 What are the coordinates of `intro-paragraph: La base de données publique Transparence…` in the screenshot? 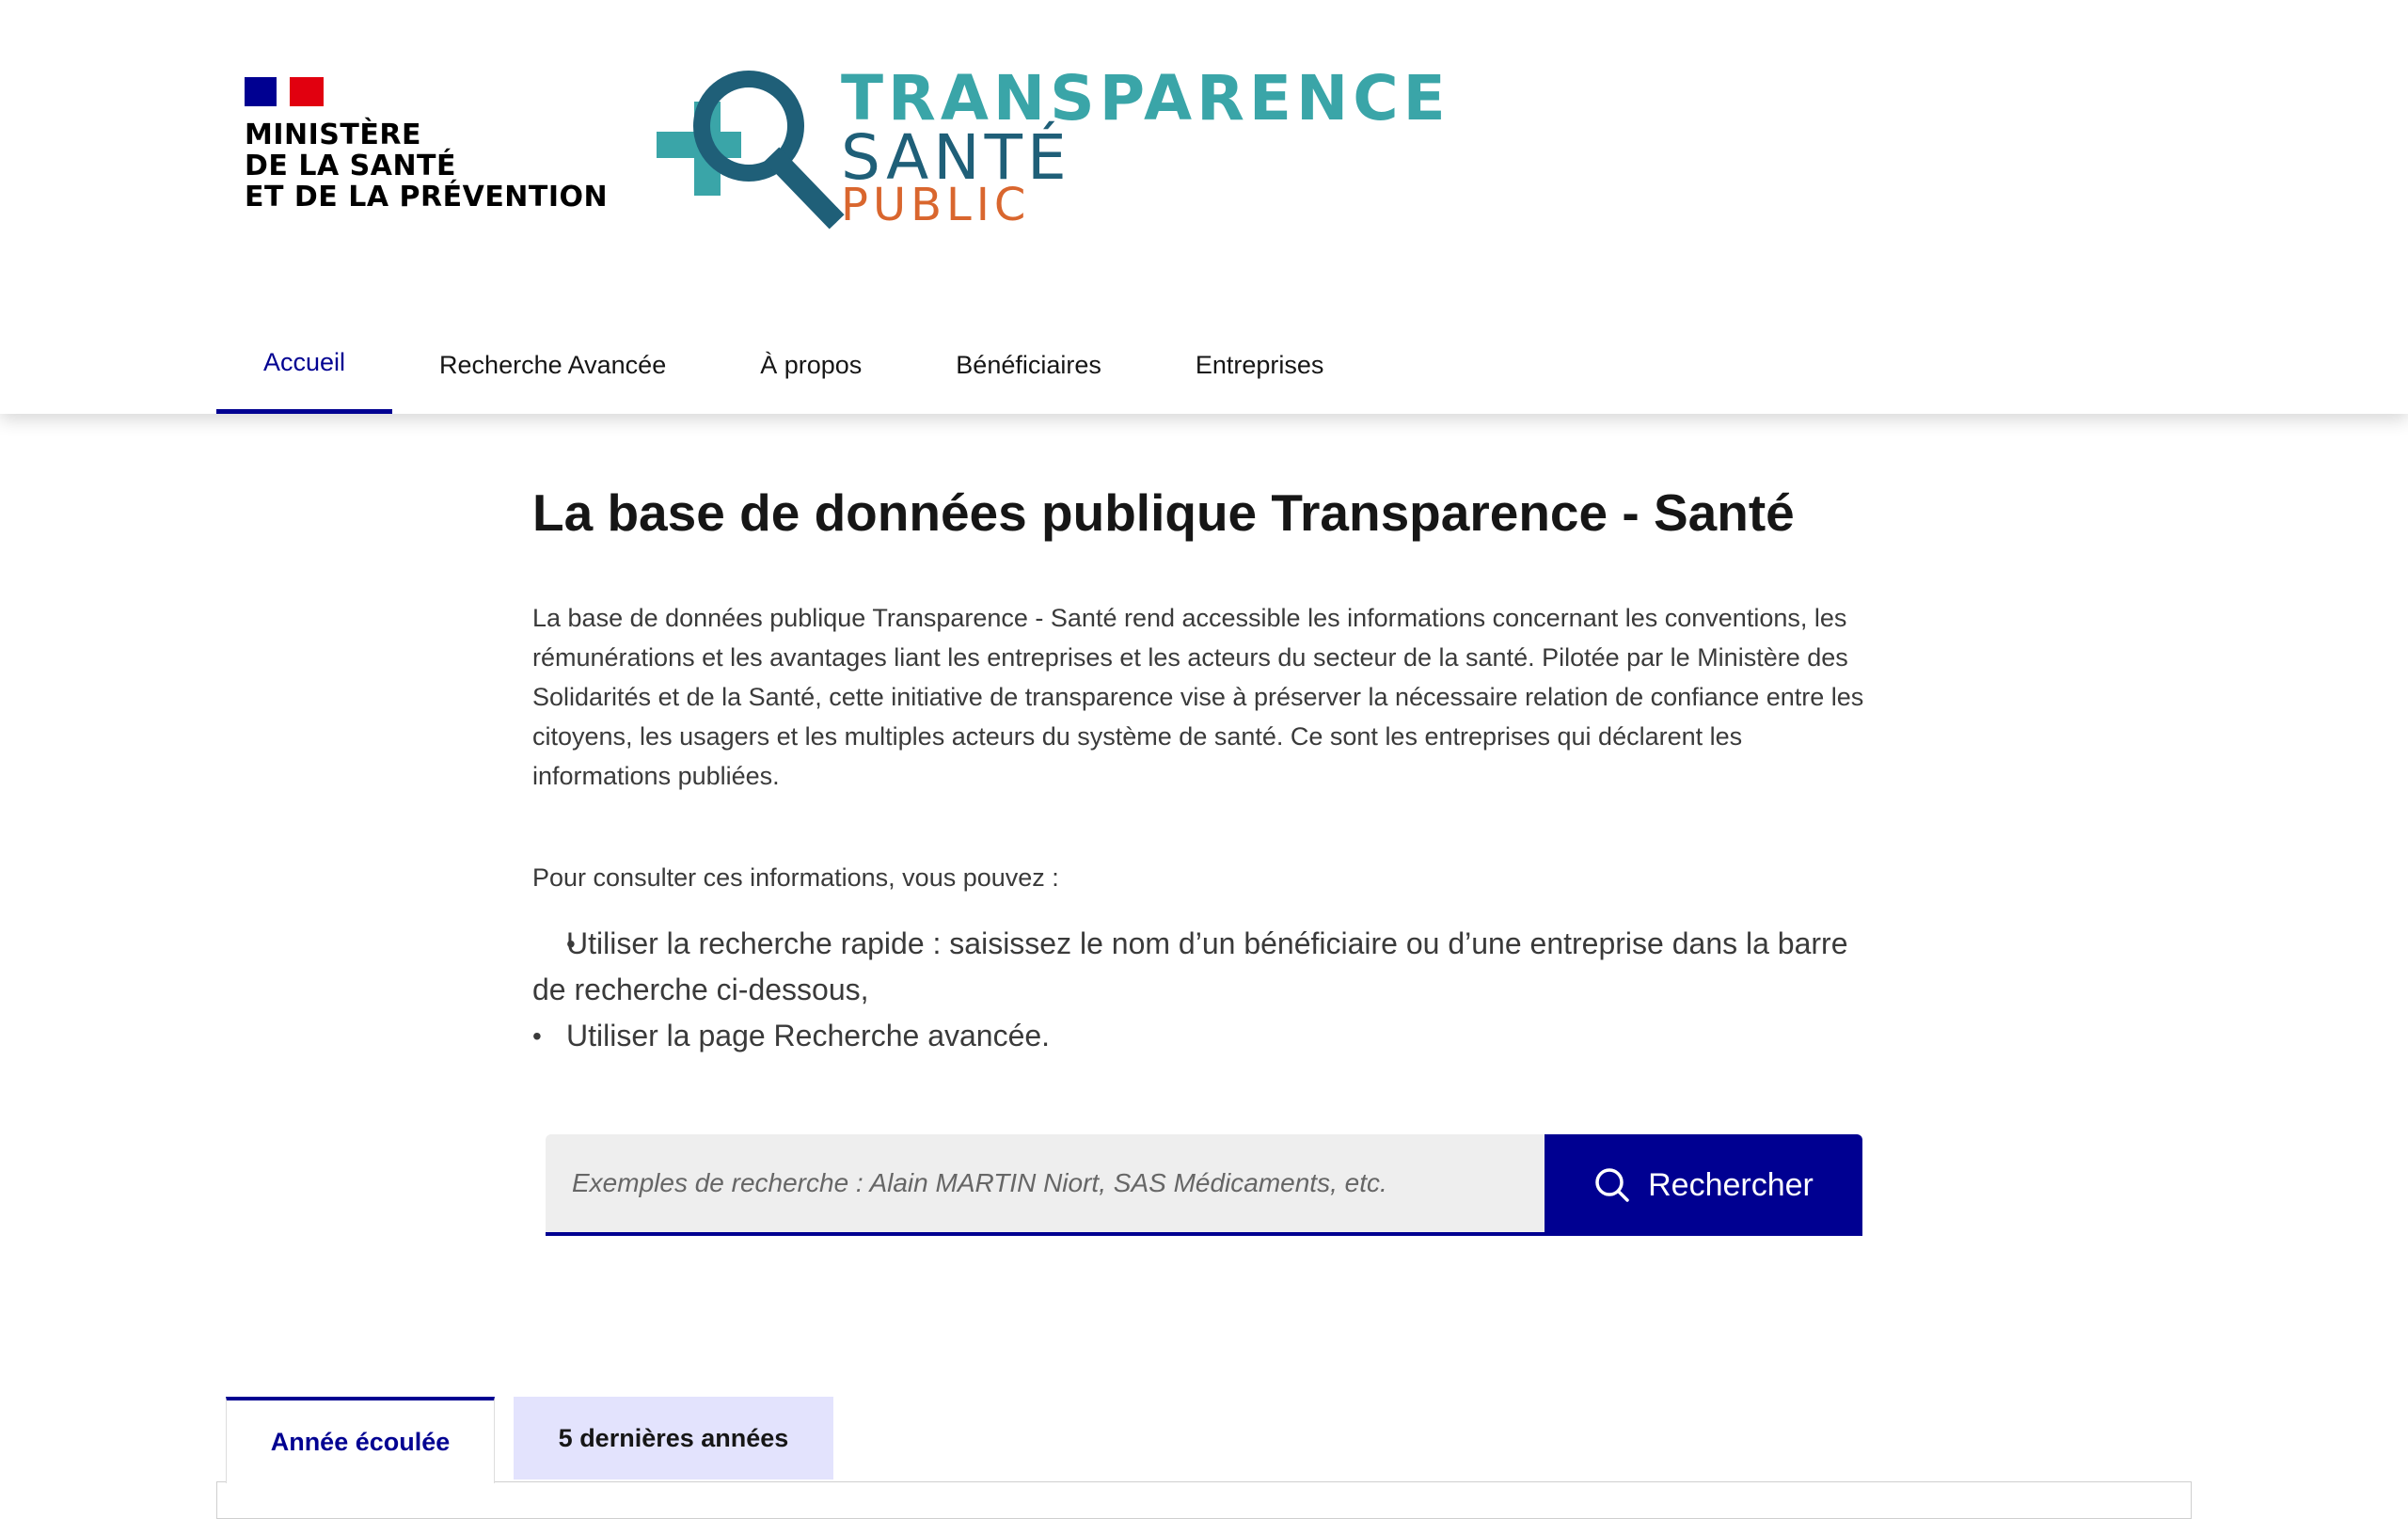 It's located at (1198, 697).